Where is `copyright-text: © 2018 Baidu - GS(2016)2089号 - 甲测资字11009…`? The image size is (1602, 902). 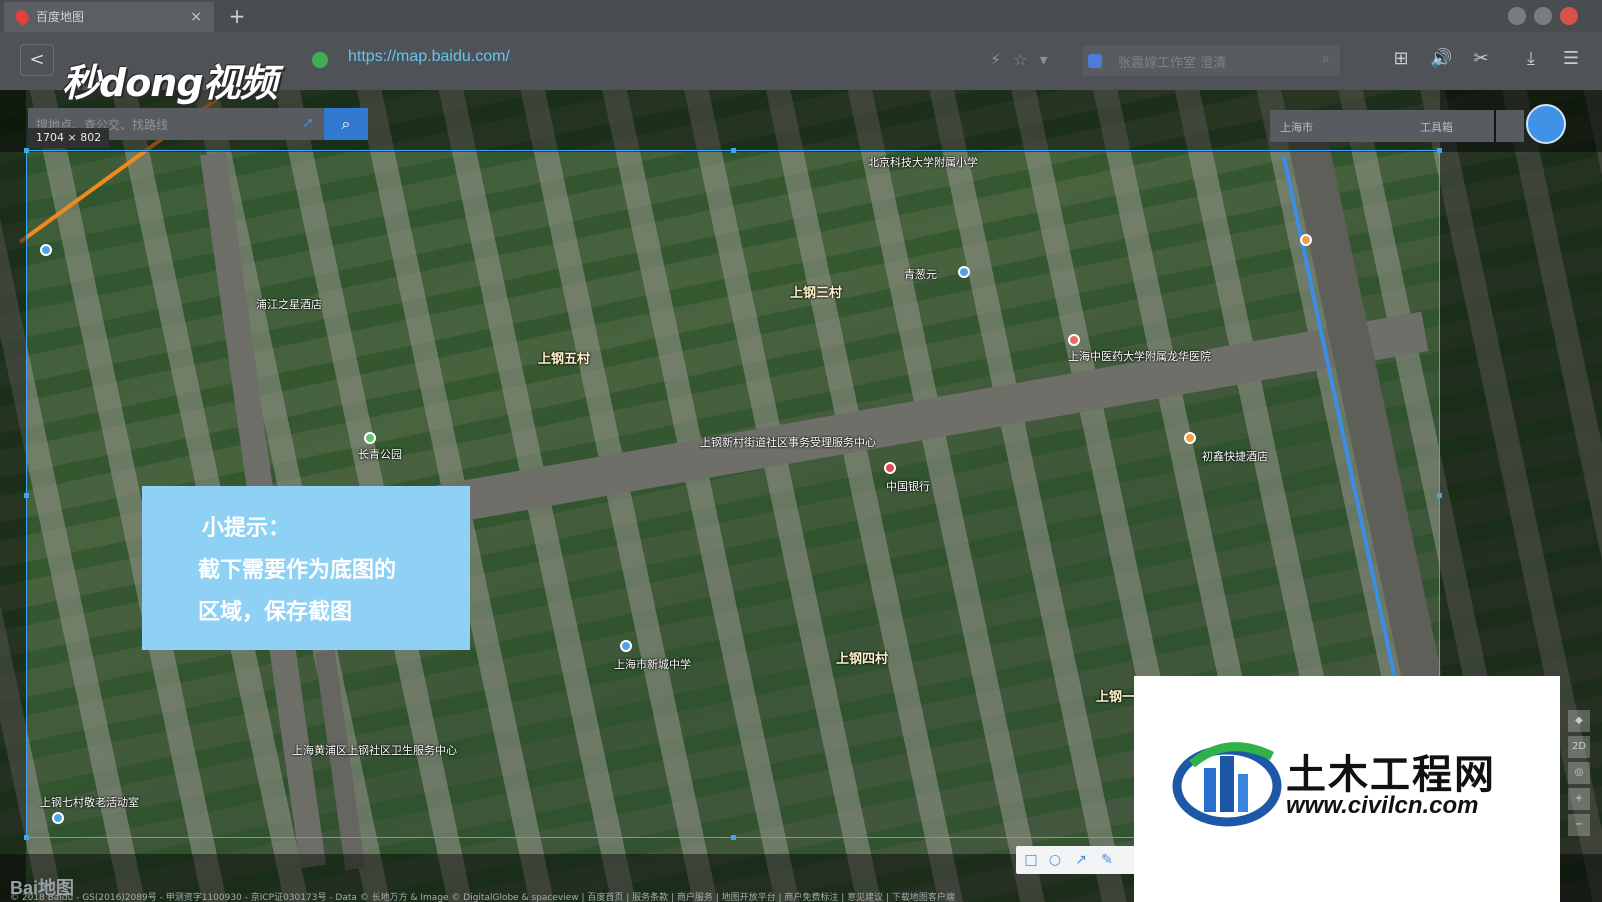
copyright-text: © 2018 Baidu - GS(2016)2089号 - 甲测资字11009… is located at coordinates (482, 897).